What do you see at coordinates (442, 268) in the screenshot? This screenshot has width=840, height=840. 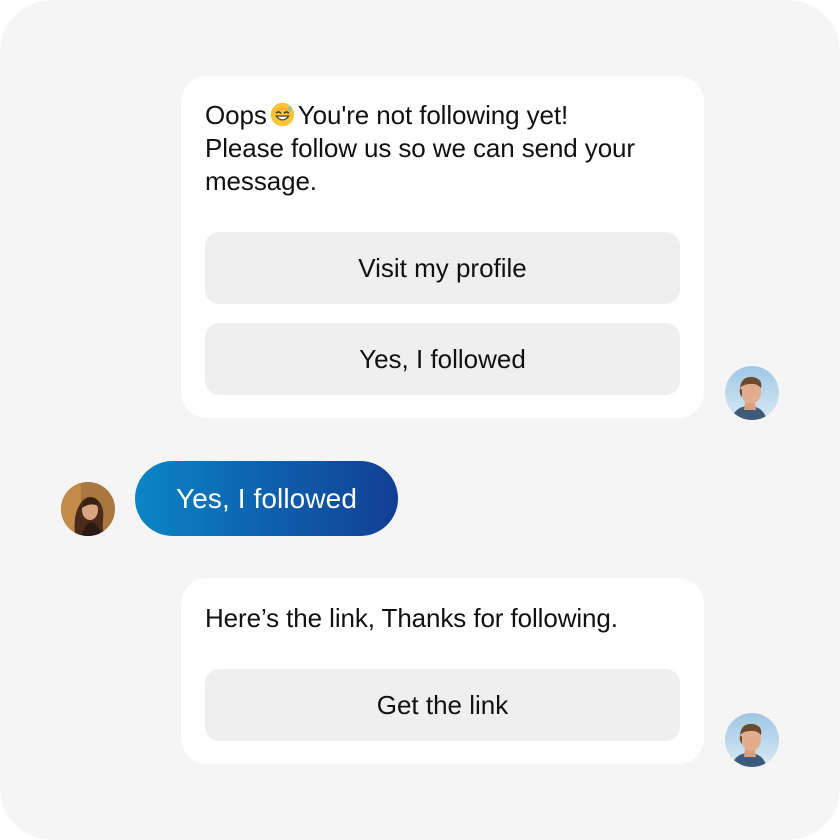 I see `visit-profile-button: Visit my profile` at bounding box center [442, 268].